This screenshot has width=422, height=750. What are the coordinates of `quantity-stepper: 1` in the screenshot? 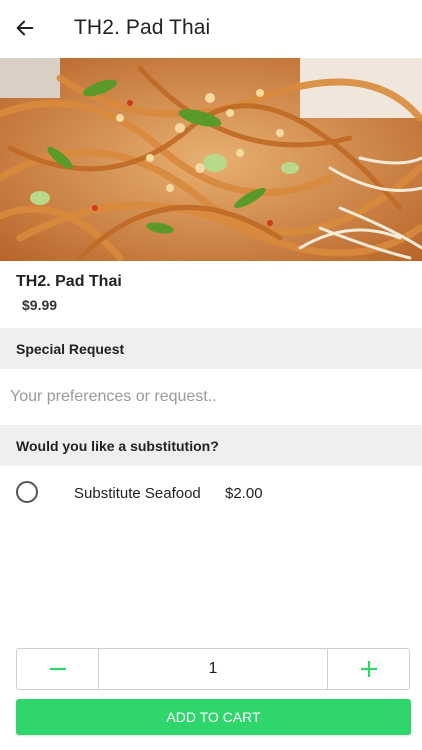 It's located at (213, 669).